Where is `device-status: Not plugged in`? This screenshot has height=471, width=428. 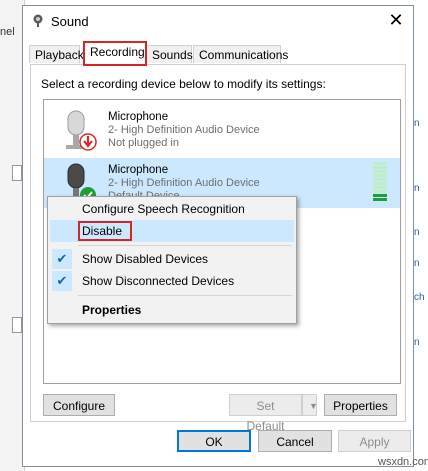
device-status: Not plugged in is located at coordinates (143, 143).